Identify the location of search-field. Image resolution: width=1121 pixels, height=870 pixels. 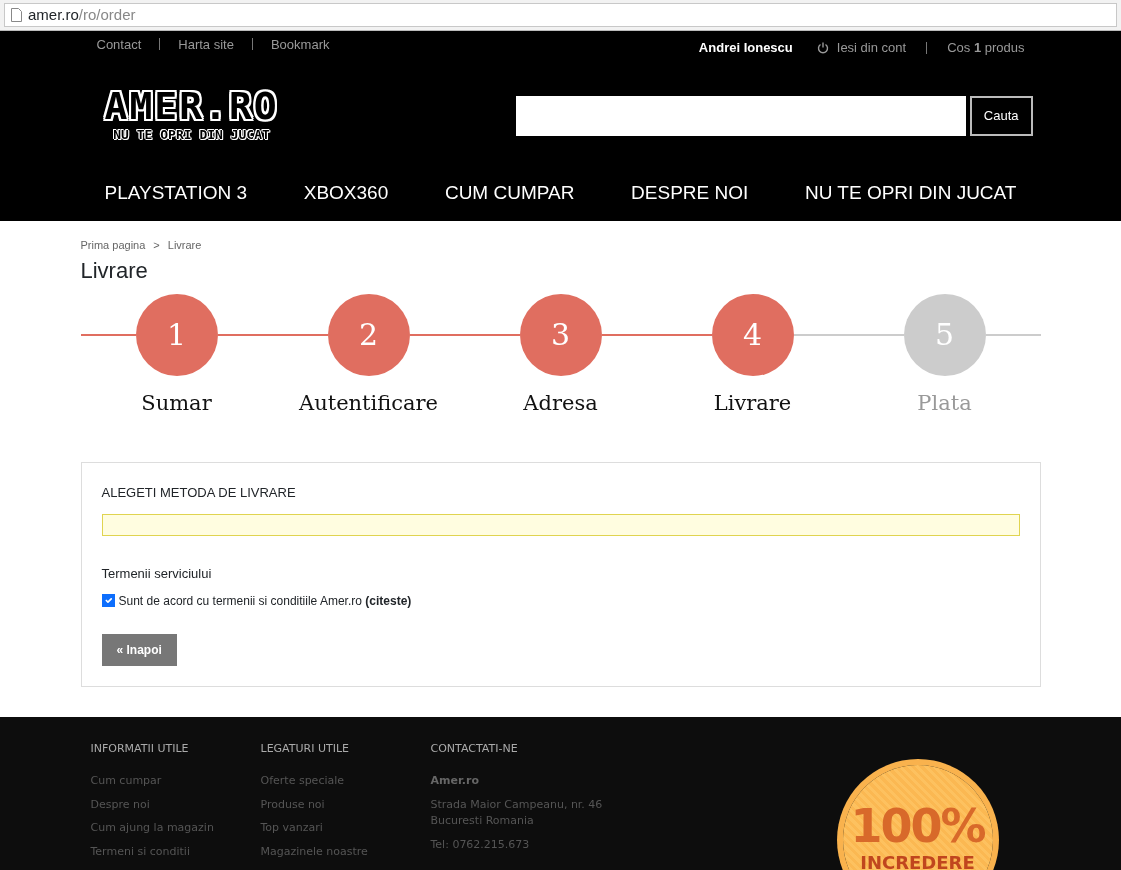
(740, 116).